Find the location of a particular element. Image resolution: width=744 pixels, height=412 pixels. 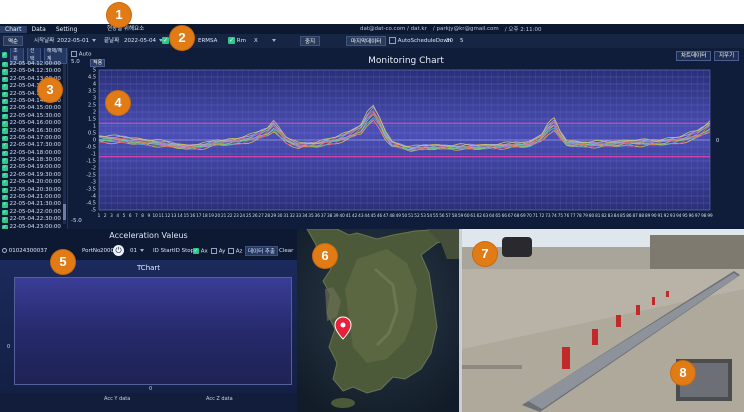

device-id: 01024300037 is located at coordinates (28, 251).